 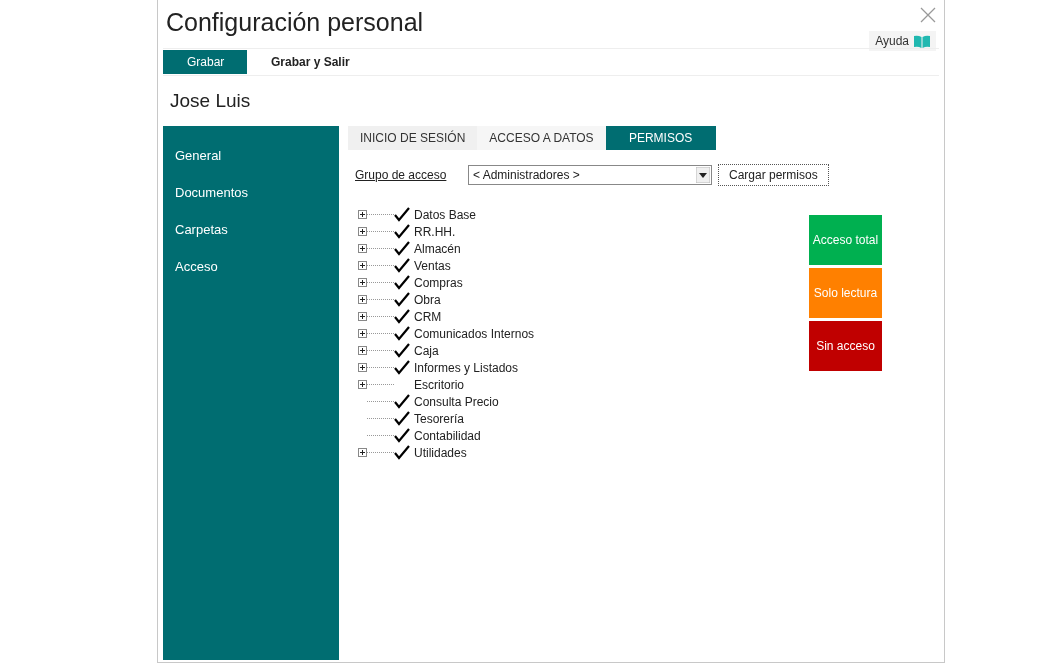 I want to click on sidebar-item: General, so click(x=251, y=155).